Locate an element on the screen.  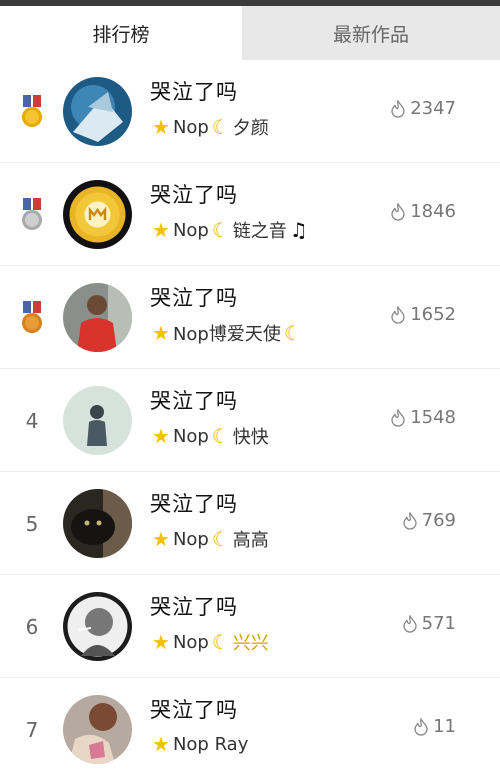
author-name: Nop博爱天使 is located at coordinates (226, 334).